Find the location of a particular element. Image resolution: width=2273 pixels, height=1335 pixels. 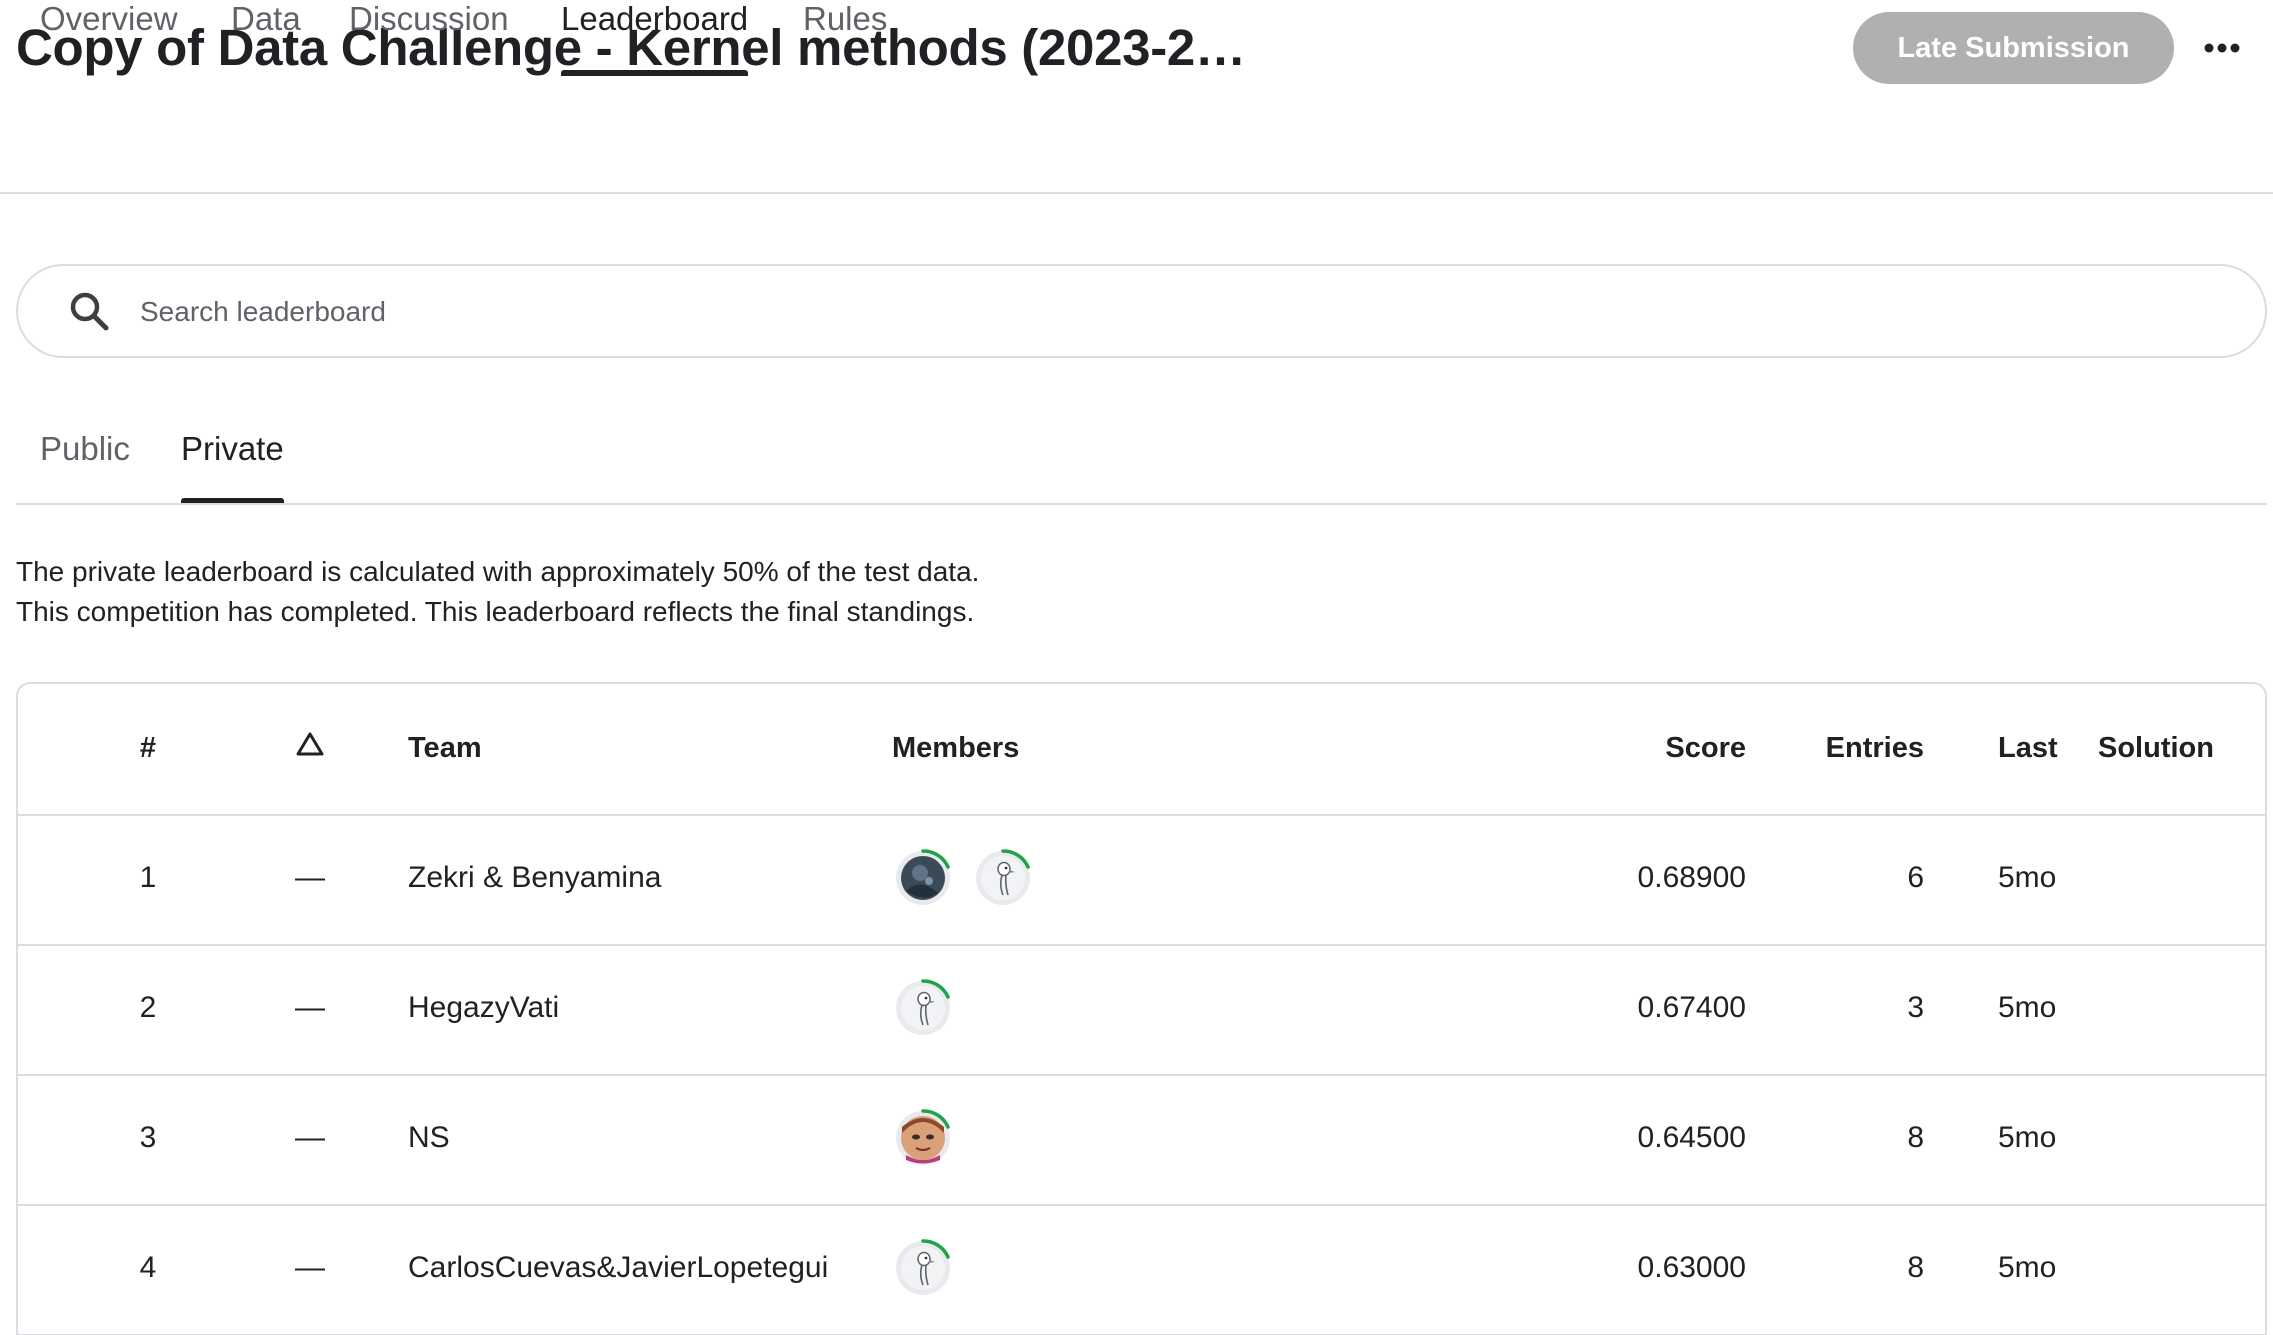

table-row: 3 — NS 0.64500 8 5mo is located at coordinates (1141, 1140).